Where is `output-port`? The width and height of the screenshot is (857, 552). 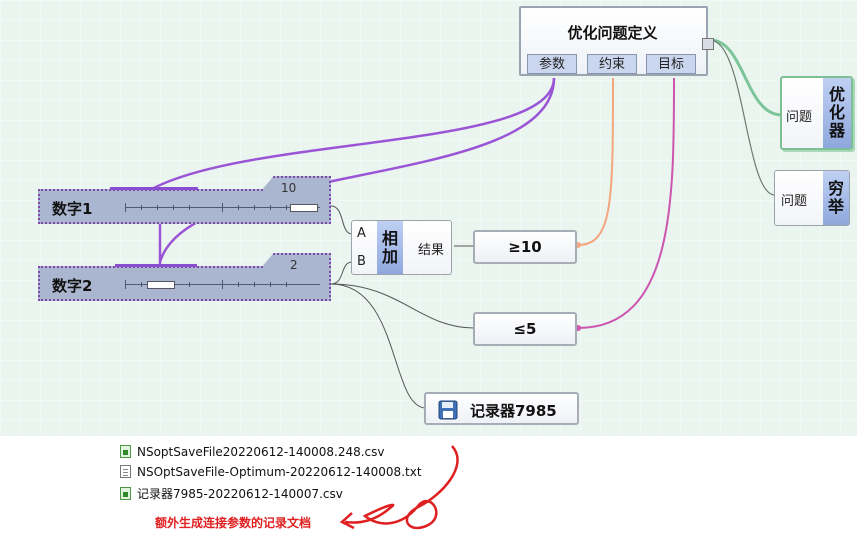
output-port is located at coordinates (708, 44).